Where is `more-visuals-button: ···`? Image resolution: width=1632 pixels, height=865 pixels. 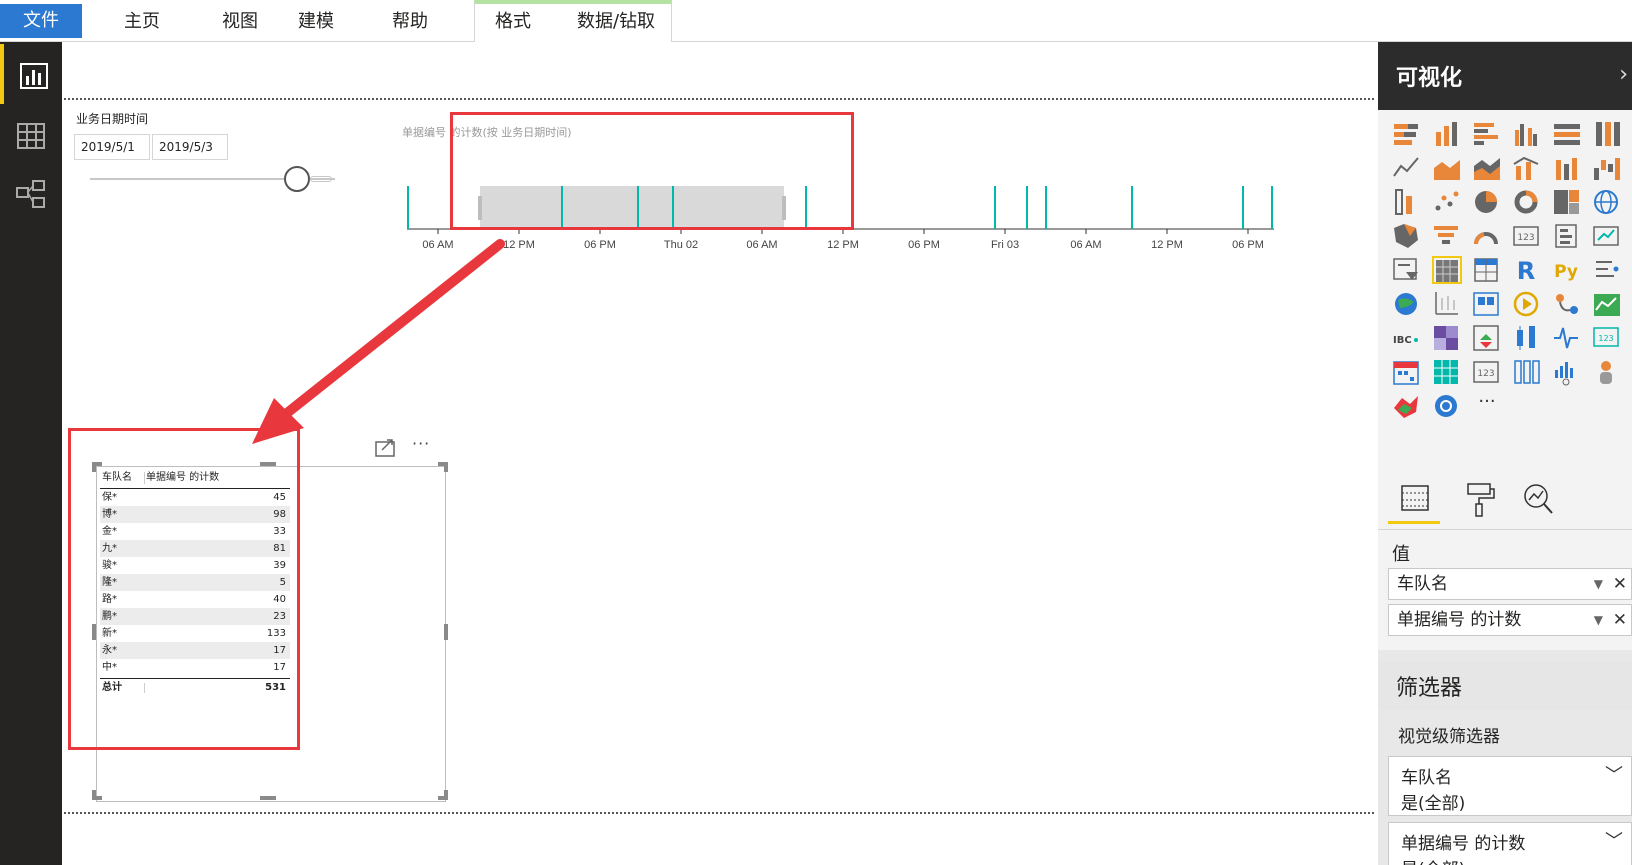
more-visuals-button: ··· is located at coordinates (1487, 406).